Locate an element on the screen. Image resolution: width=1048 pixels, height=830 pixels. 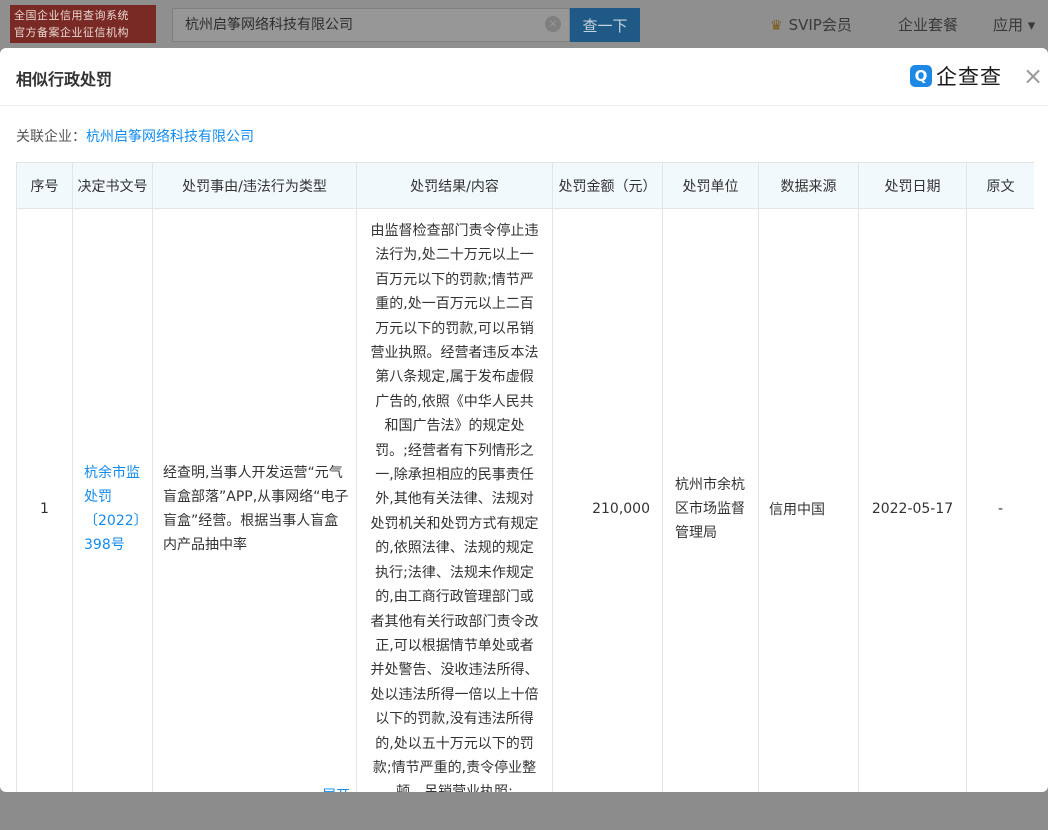
related-company: 关联企业：杭州启筝网络科技有限公司 is located at coordinates (135, 136).